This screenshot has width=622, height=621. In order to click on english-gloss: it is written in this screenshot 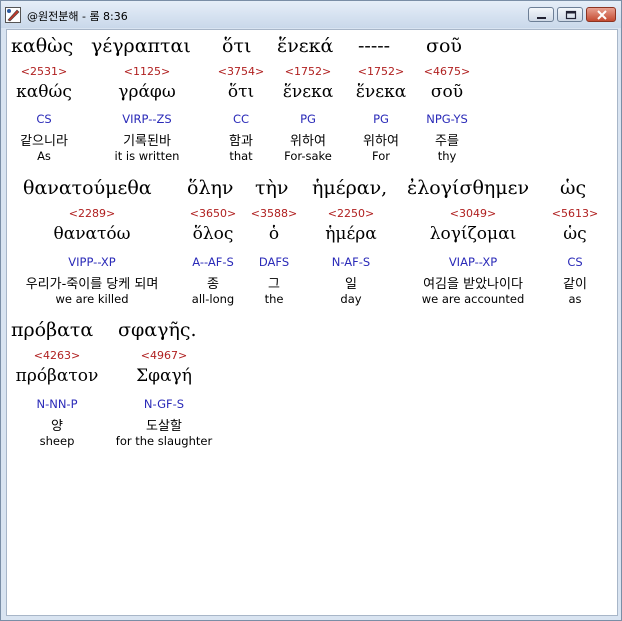, I will do `click(147, 156)`.